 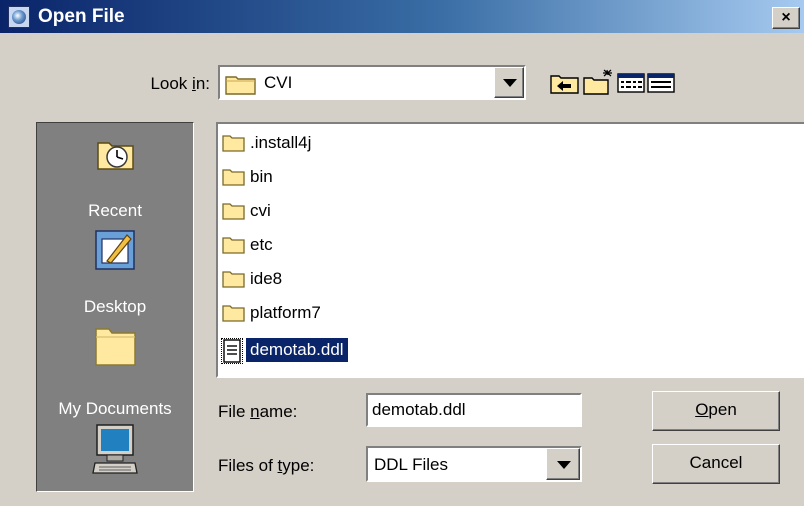 I want to click on look-in-dropdown-arrow, so click(x=509, y=82).